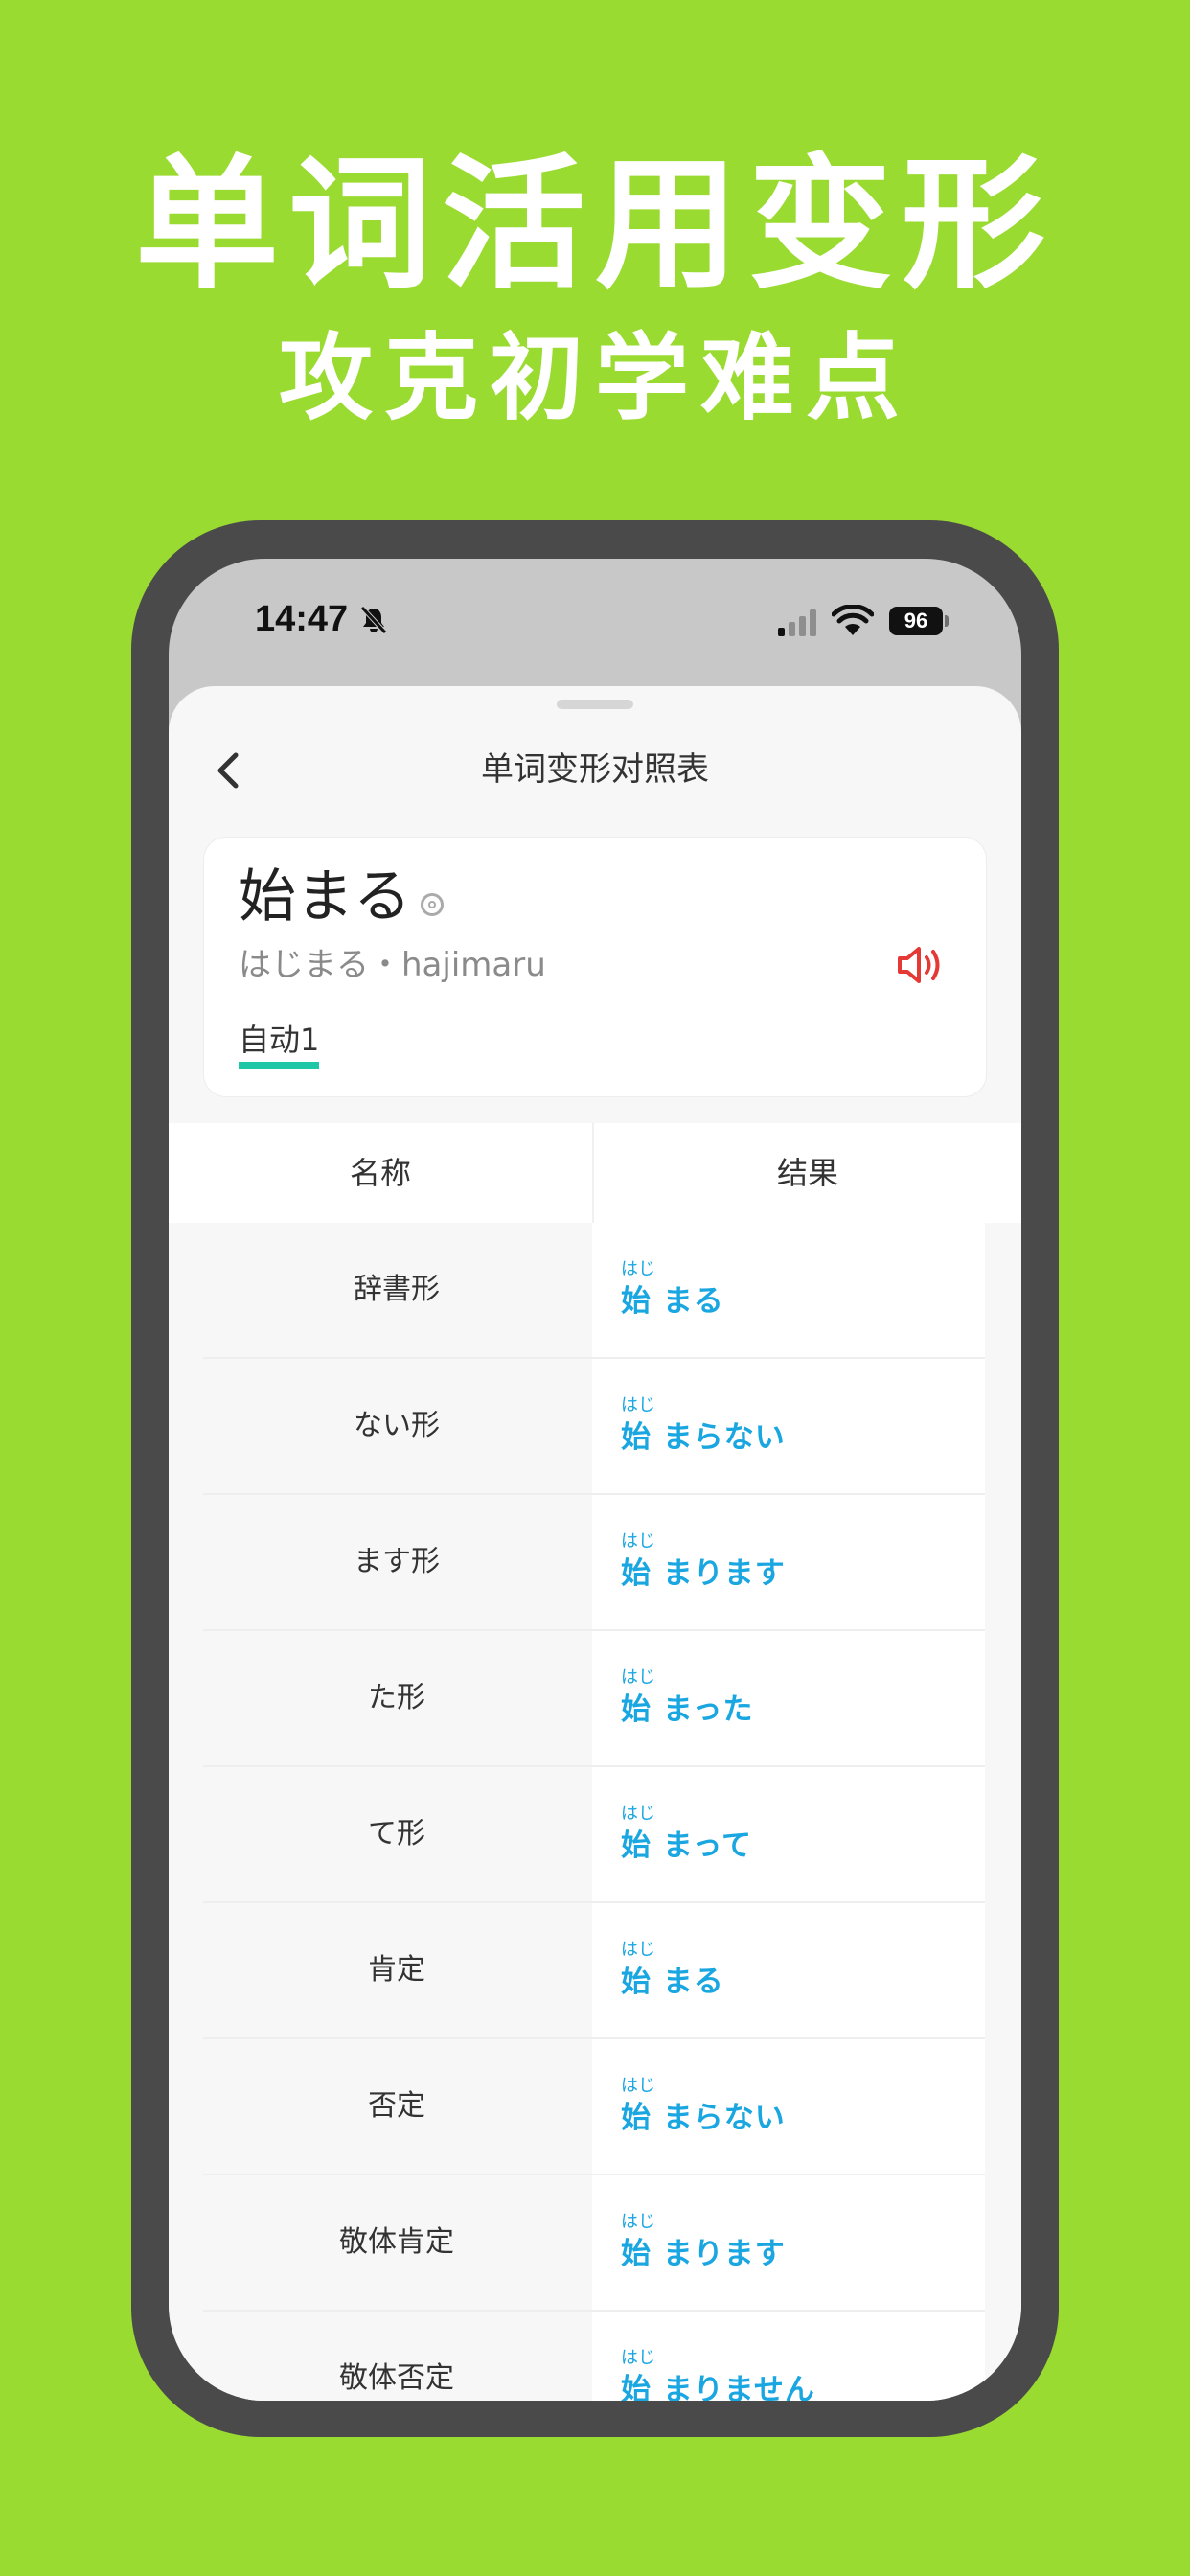 This screenshot has width=1190, height=2576. What do you see at coordinates (397, 1970) in the screenshot?
I see `form-name: 肯定` at bounding box center [397, 1970].